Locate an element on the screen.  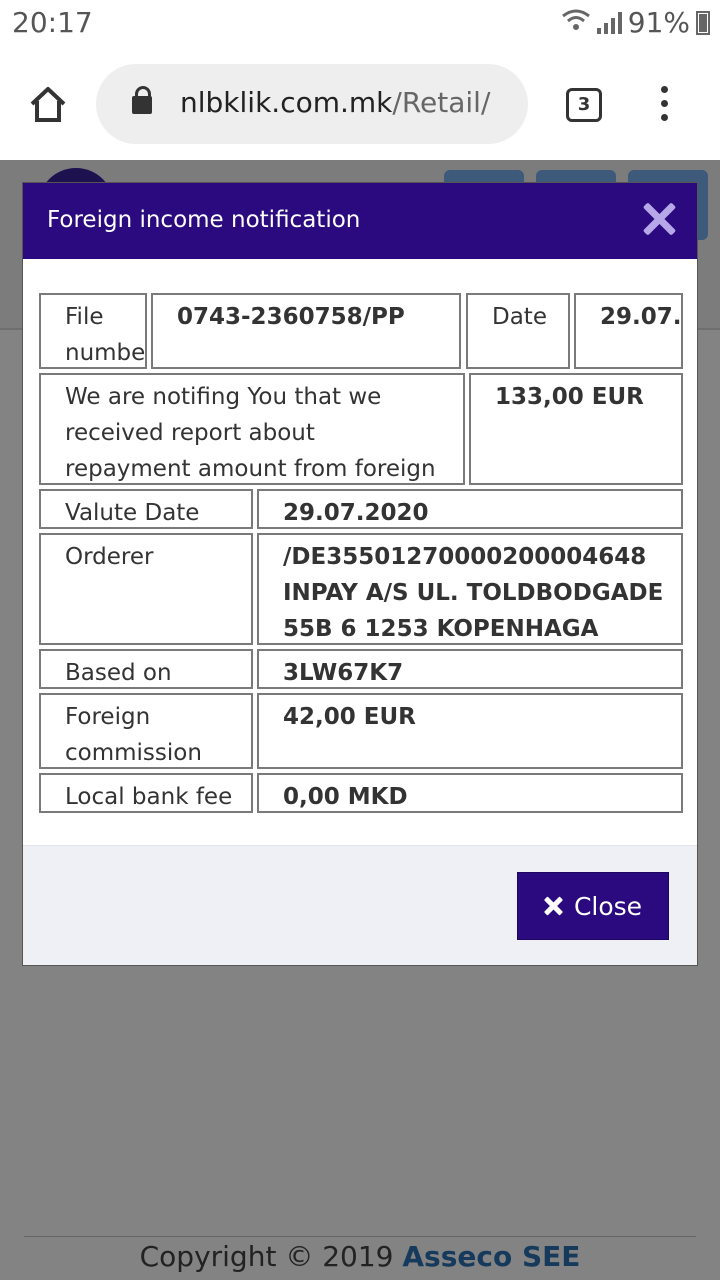
modal-title: Foreign income notification is located at coordinates (204, 220).